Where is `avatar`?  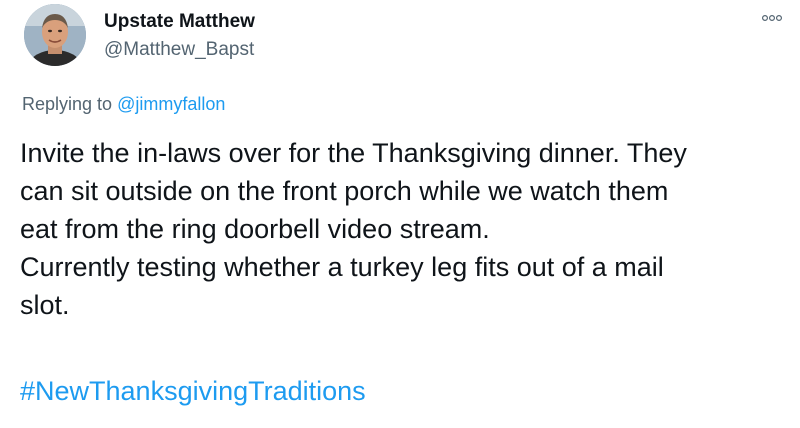
avatar is located at coordinates (55, 35).